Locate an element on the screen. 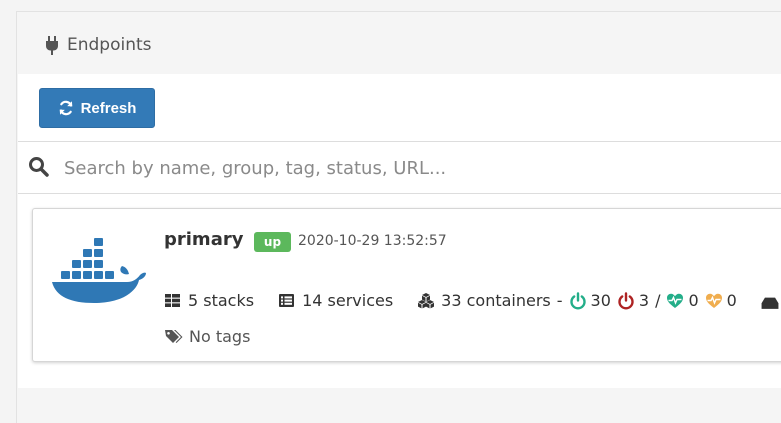 Image resolution: width=781 pixels, height=423 pixels. page-title-text: Endpoints is located at coordinates (109, 45).